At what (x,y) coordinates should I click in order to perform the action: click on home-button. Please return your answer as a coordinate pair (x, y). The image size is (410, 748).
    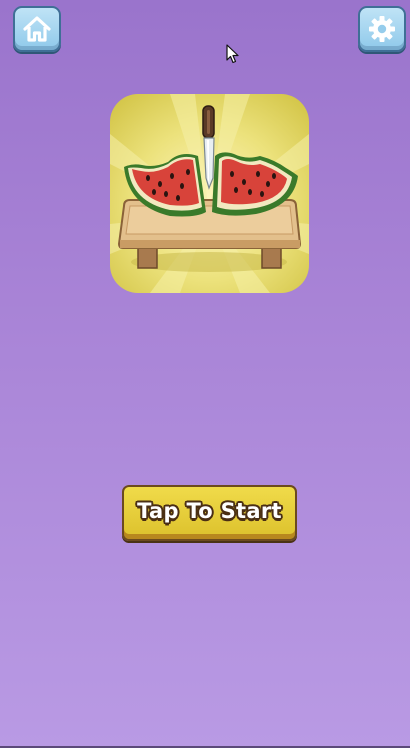
    Looking at the image, I should click on (37, 29).